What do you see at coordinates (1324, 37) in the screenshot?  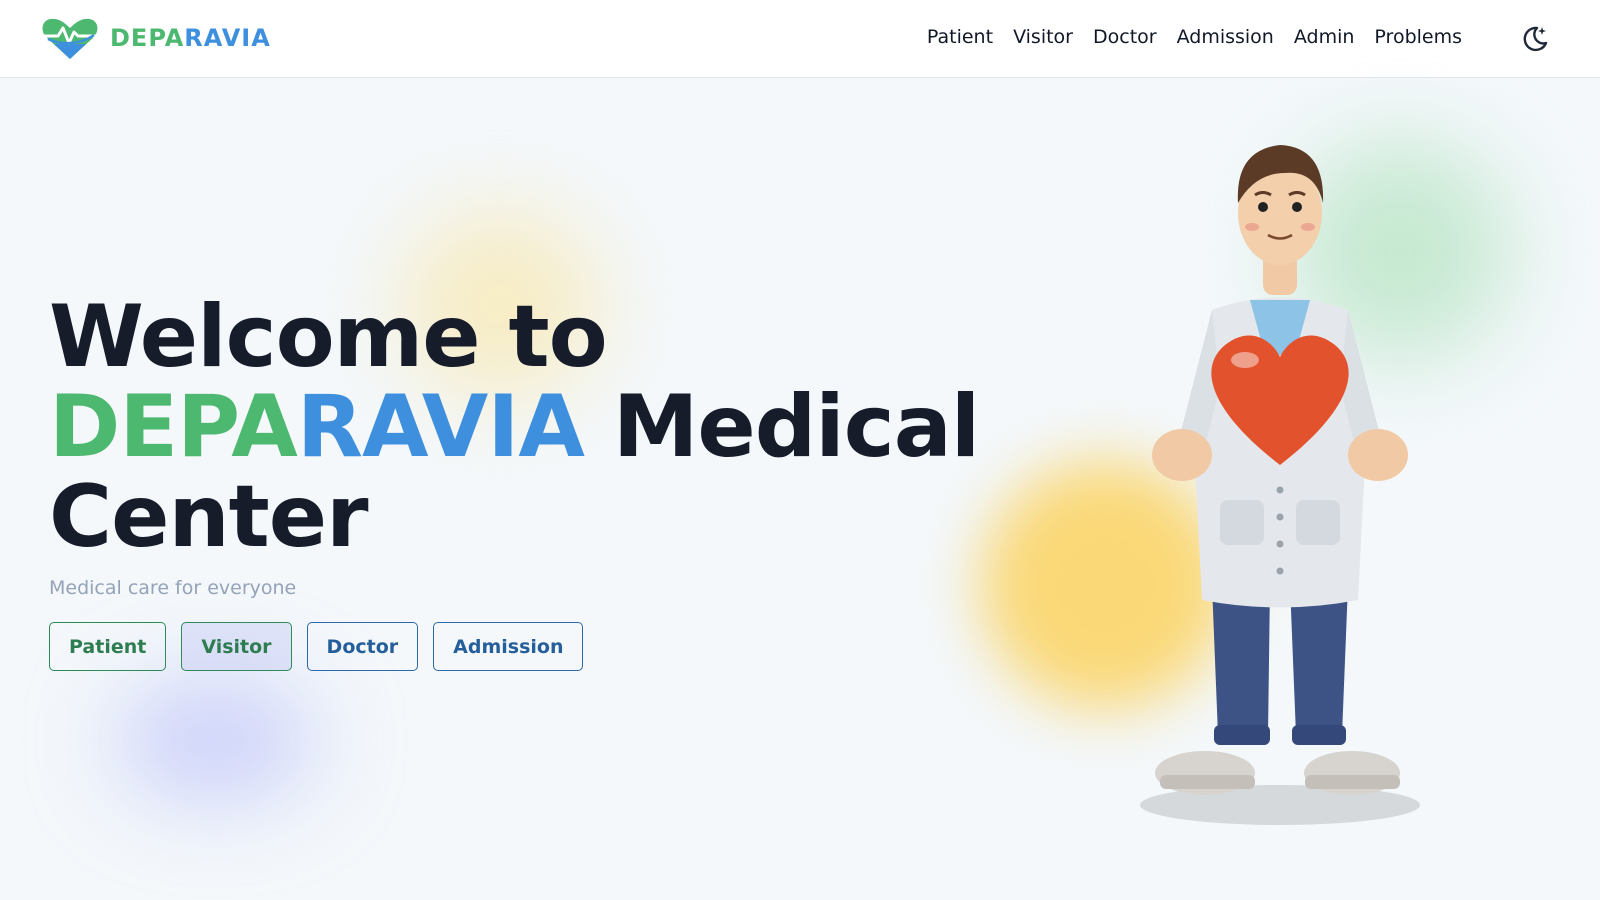 I see `nav-item-admin: Admin` at bounding box center [1324, 37].